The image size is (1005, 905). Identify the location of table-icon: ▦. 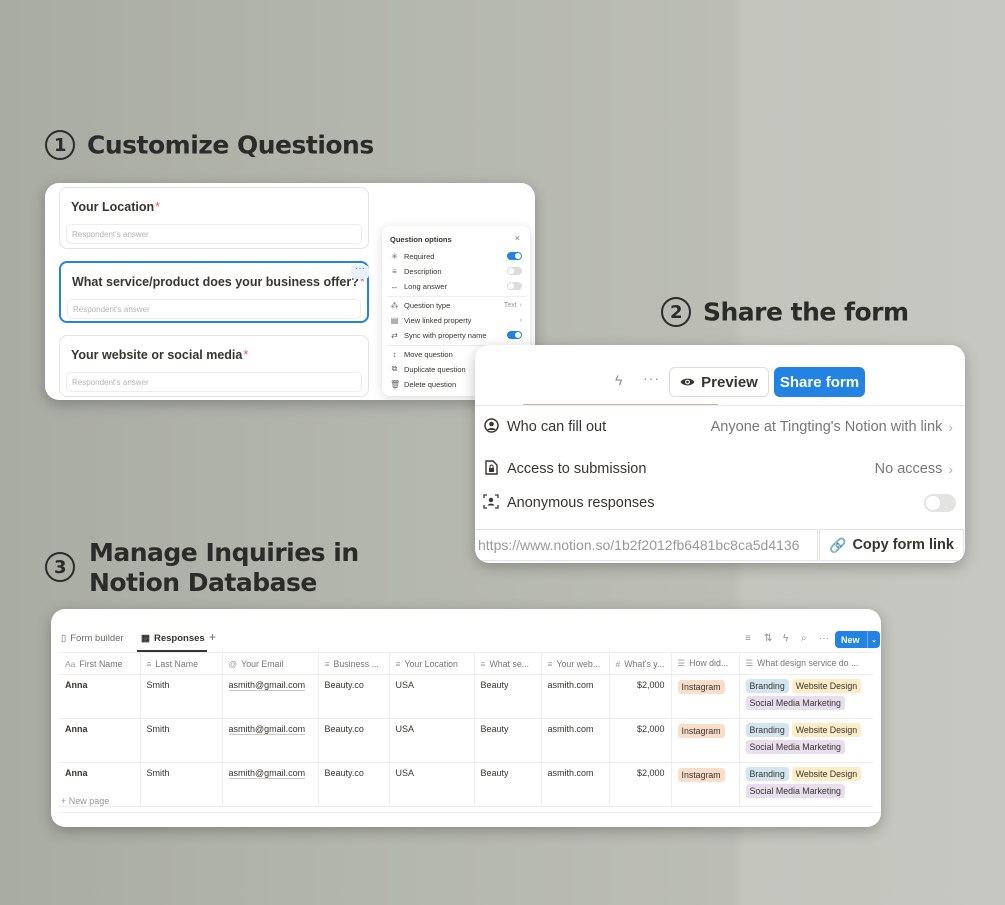
(145, 638).